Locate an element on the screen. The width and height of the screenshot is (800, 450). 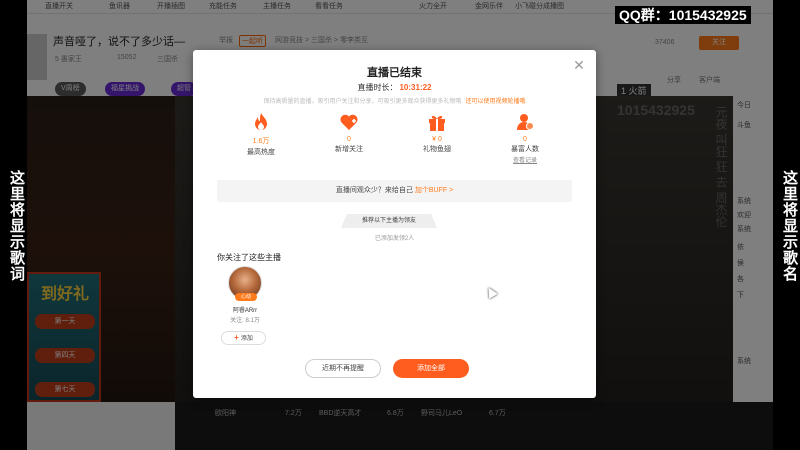
plus-icon: + is located at coordinates (236, 337).